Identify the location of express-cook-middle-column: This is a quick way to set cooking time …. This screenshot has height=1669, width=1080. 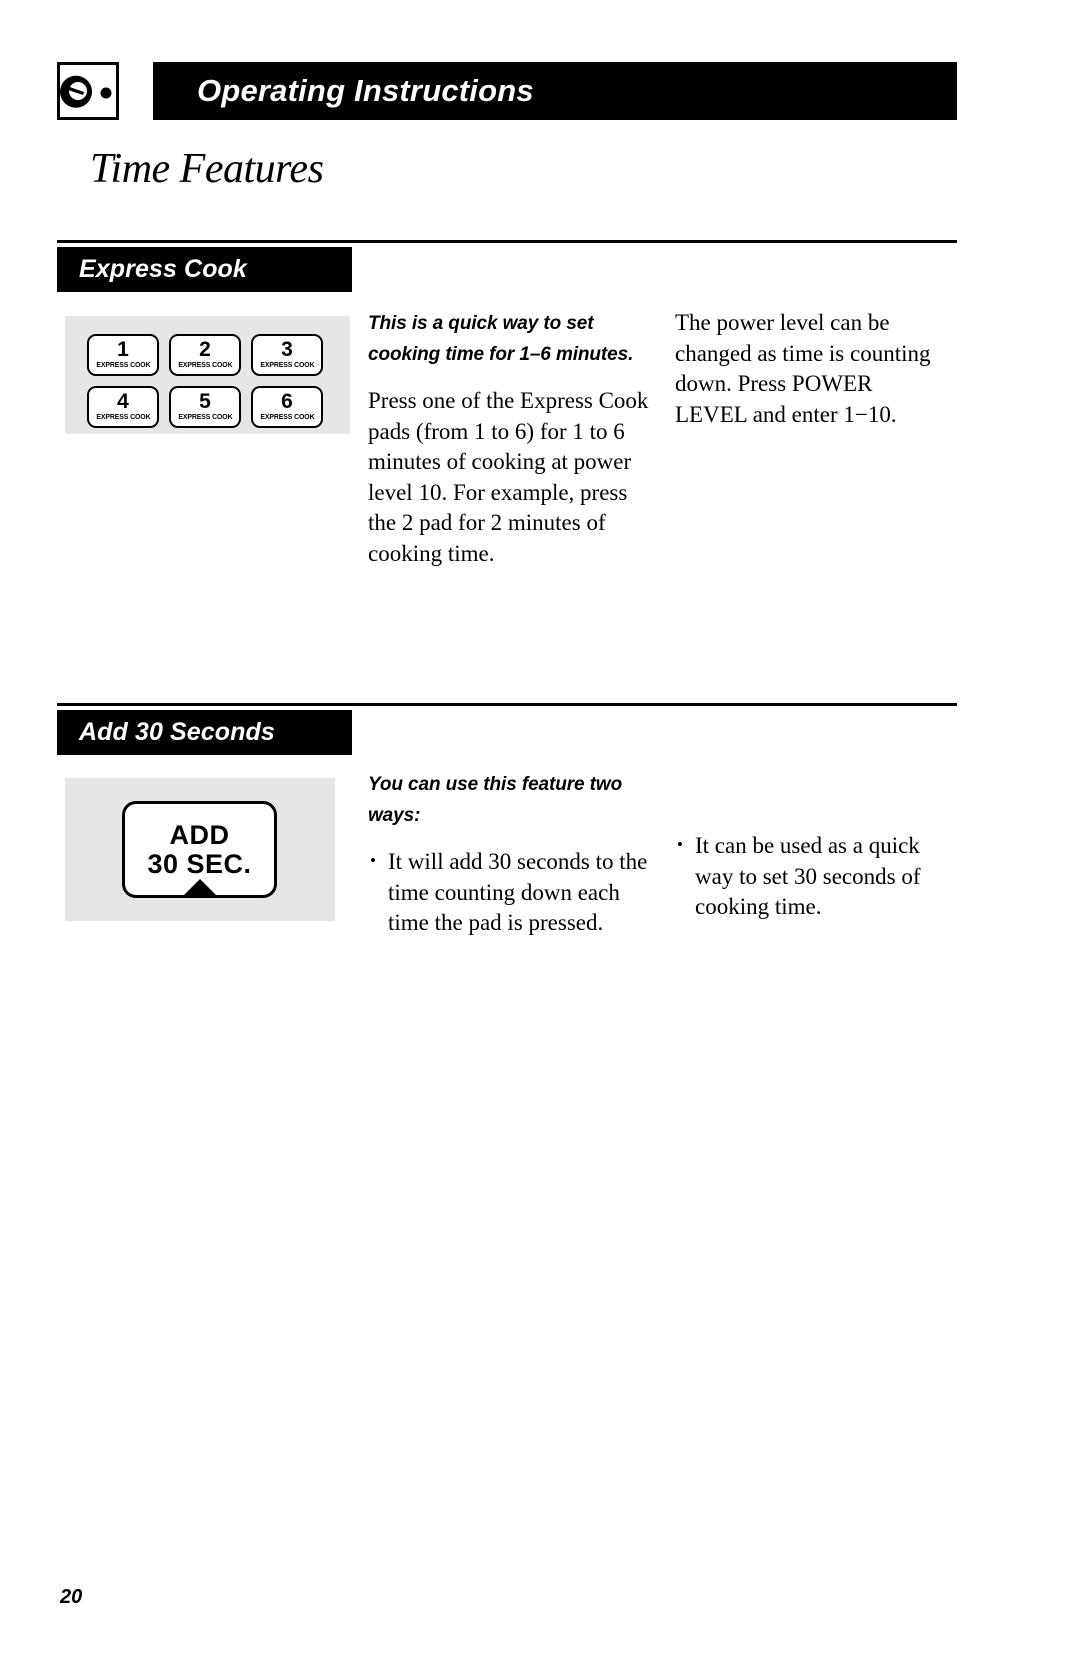
(510, 438).